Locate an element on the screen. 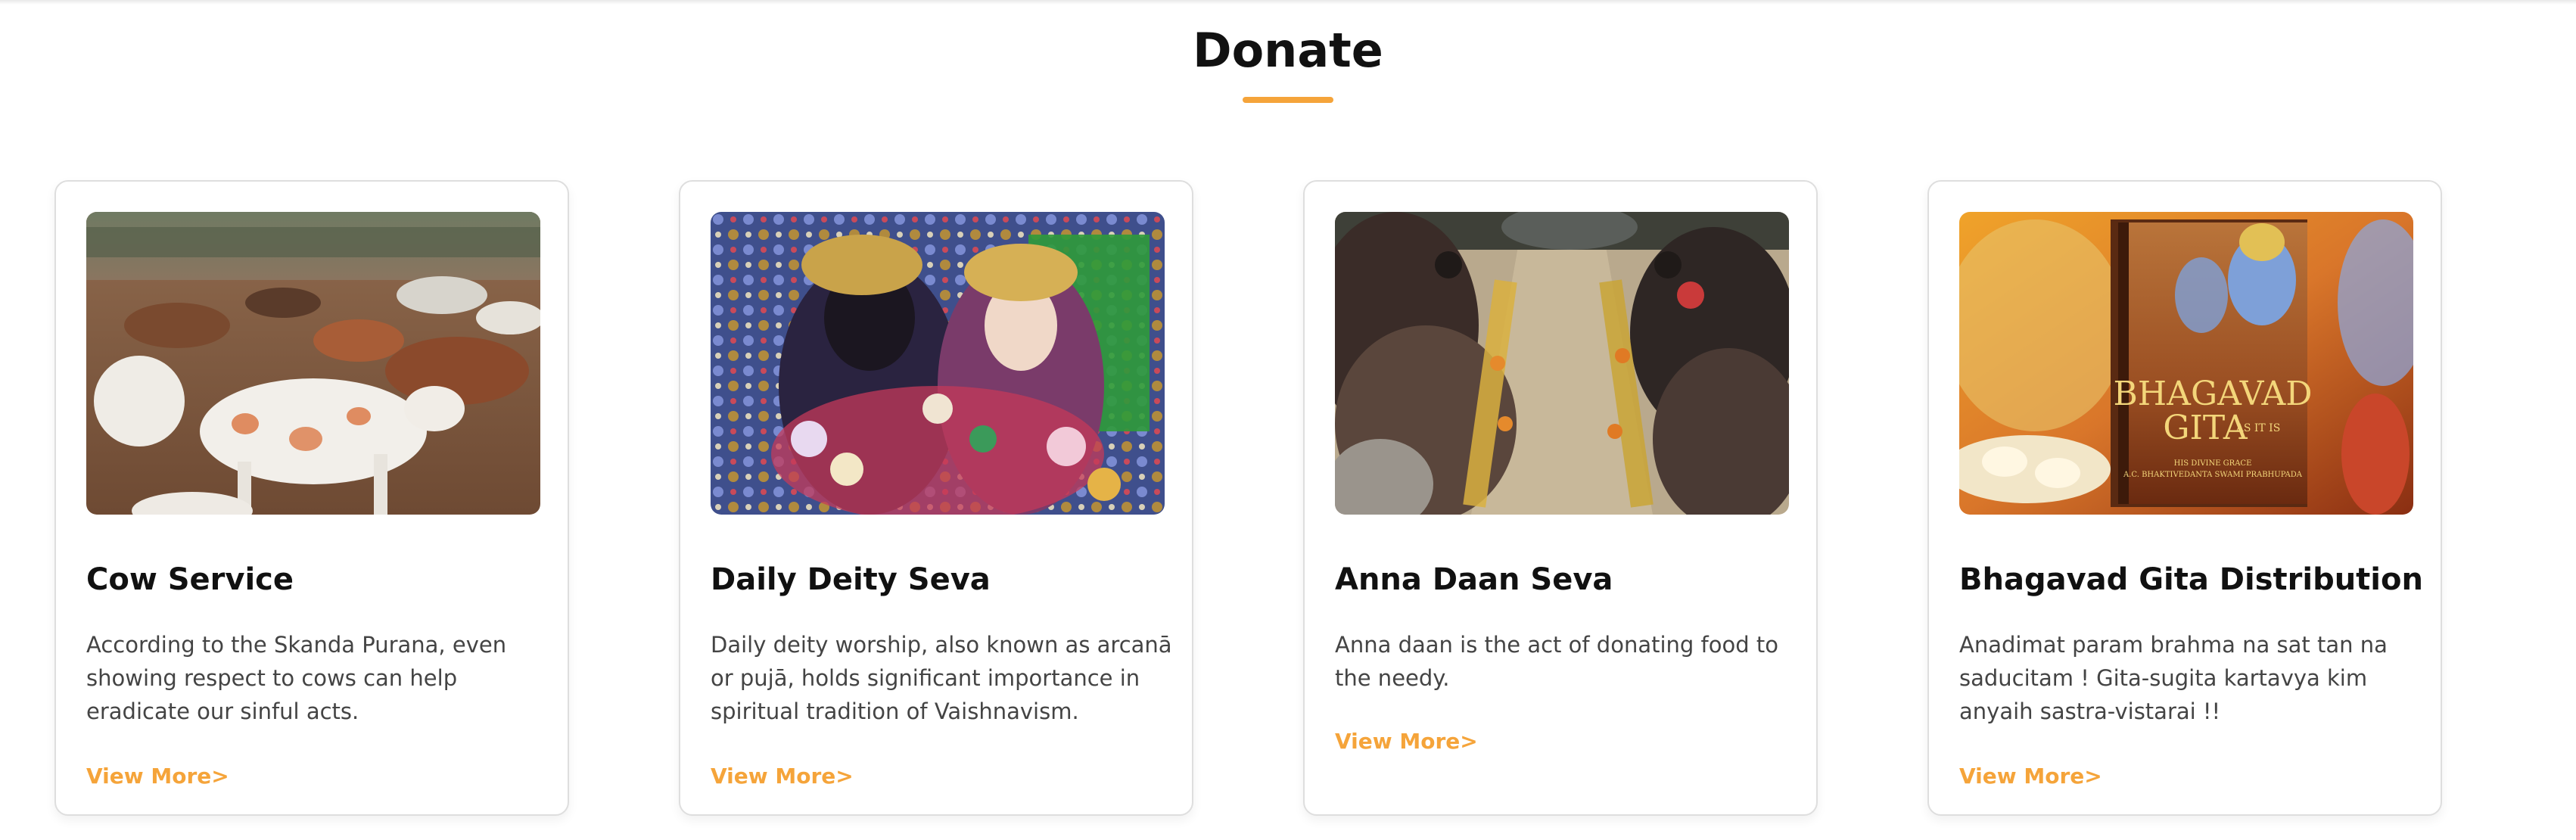 Image resolution: width=2576 pixels, height=840 pixels. book-author-line2: A.C. BHAKTIVEDANTA SWAMI PRABHUPADA is located at coordinates (2213, 475).